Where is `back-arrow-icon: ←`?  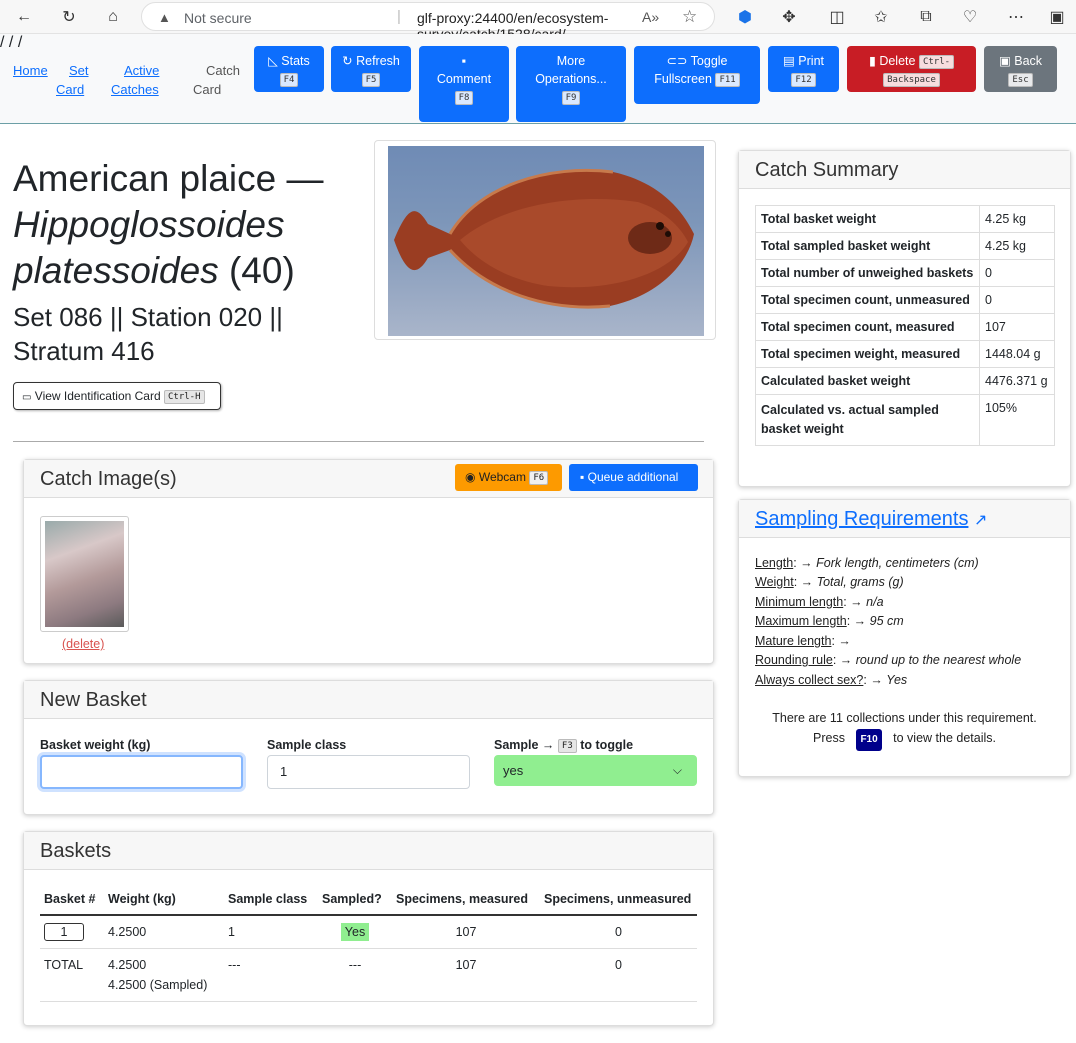 back-arrow-icon: ← is located at coordinates (24, 17).